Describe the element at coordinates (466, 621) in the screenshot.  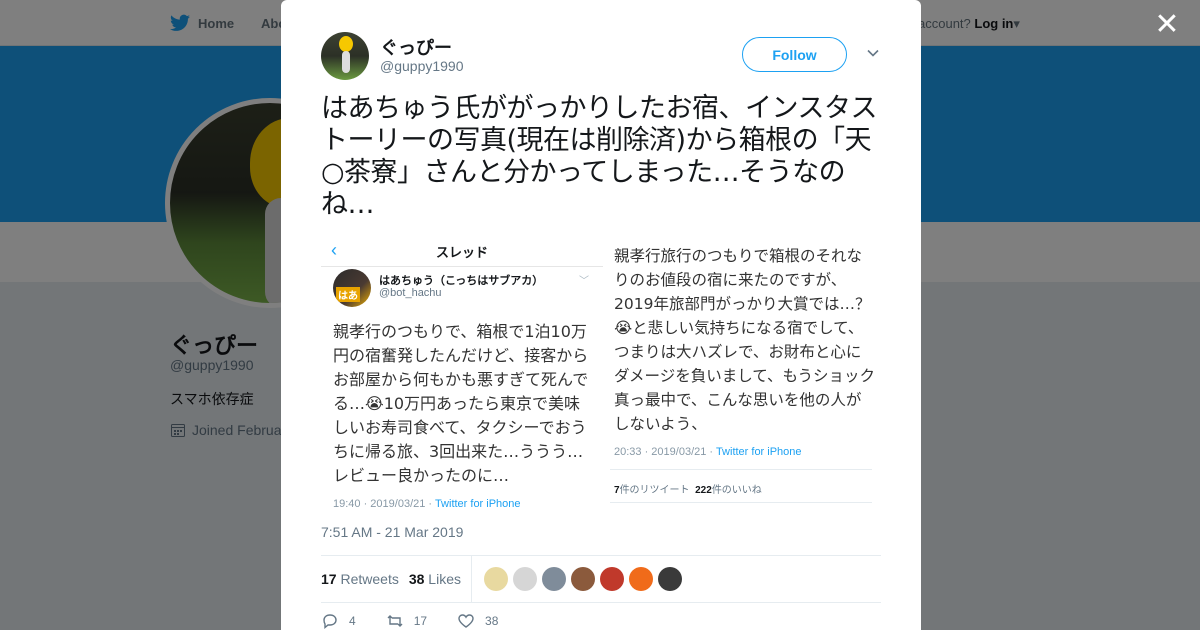
I see `heart-icon` at that location.